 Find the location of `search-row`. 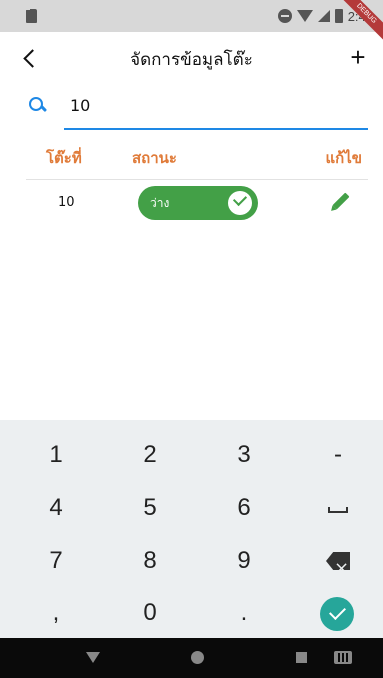

search-row is located at coordinates (191, 110).